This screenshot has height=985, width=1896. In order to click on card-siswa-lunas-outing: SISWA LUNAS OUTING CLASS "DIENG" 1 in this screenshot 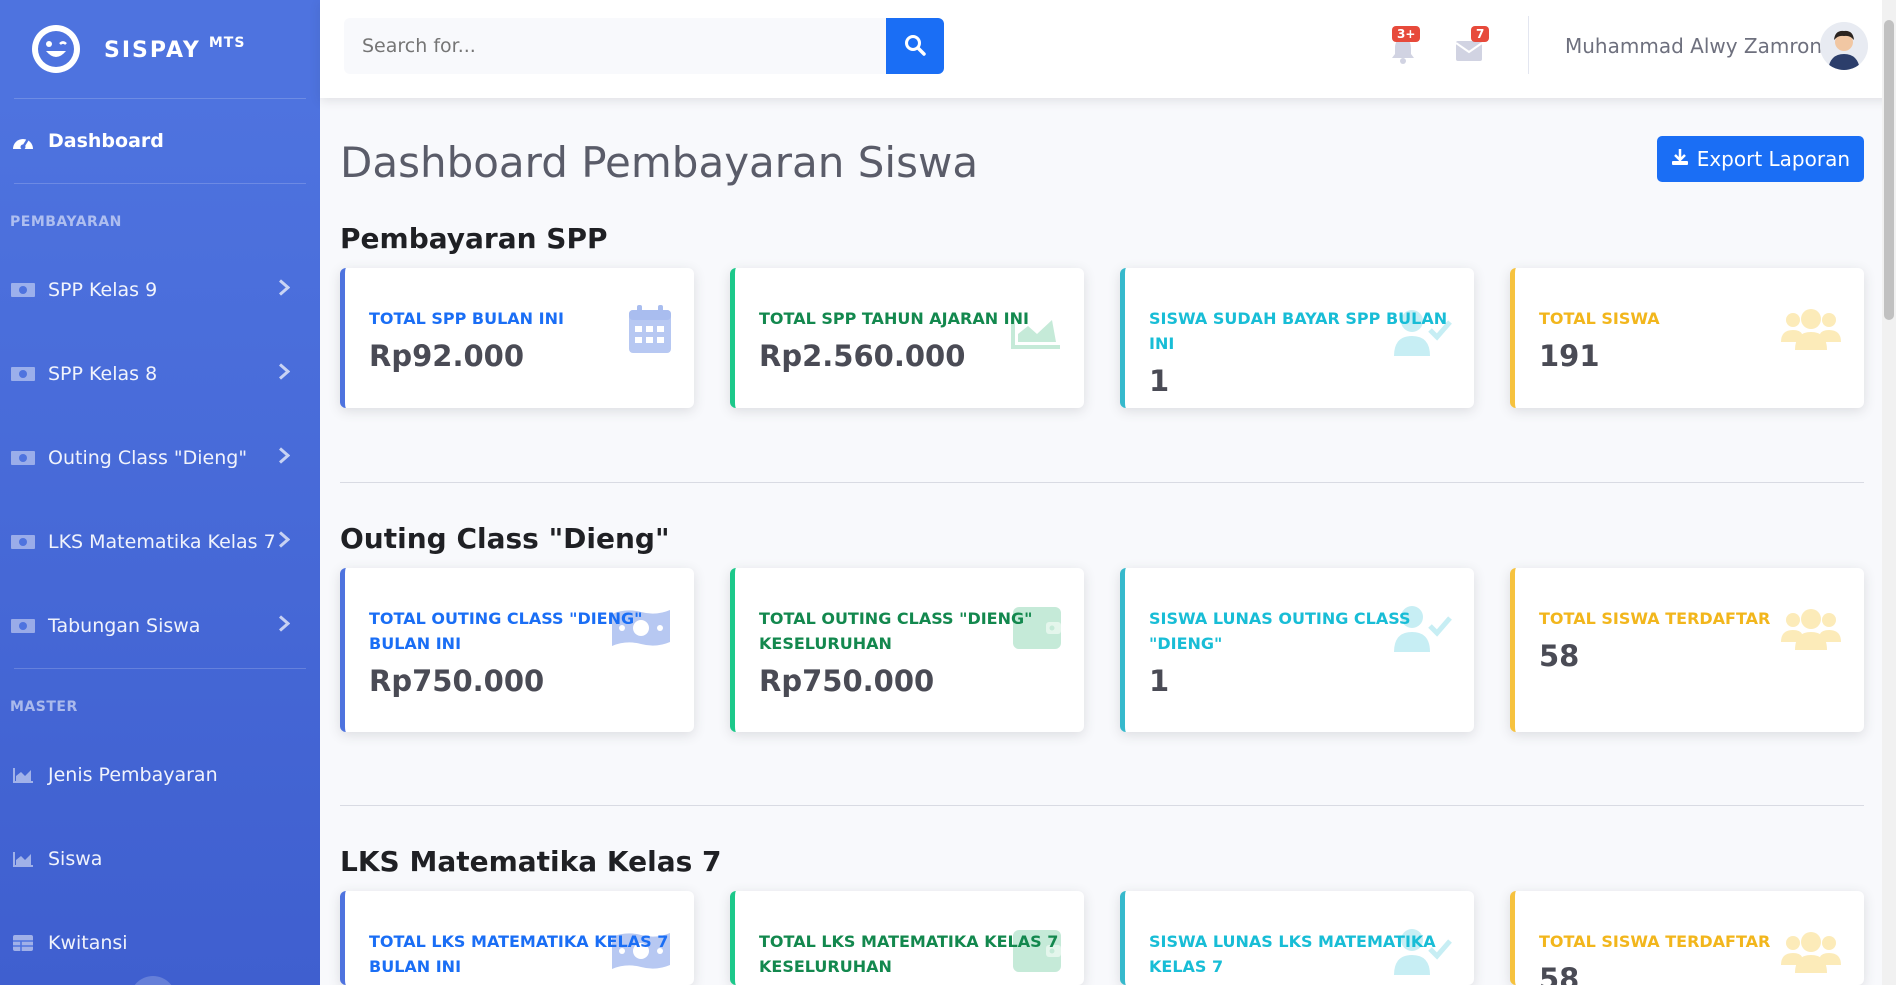, I will do `click(1297, 650)`.